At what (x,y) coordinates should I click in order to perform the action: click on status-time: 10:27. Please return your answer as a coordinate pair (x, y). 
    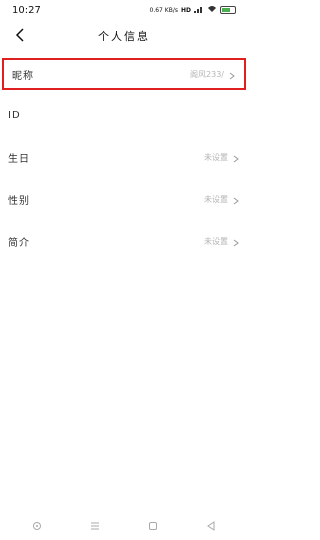
    Looking at the image, I should click on (26, 10).